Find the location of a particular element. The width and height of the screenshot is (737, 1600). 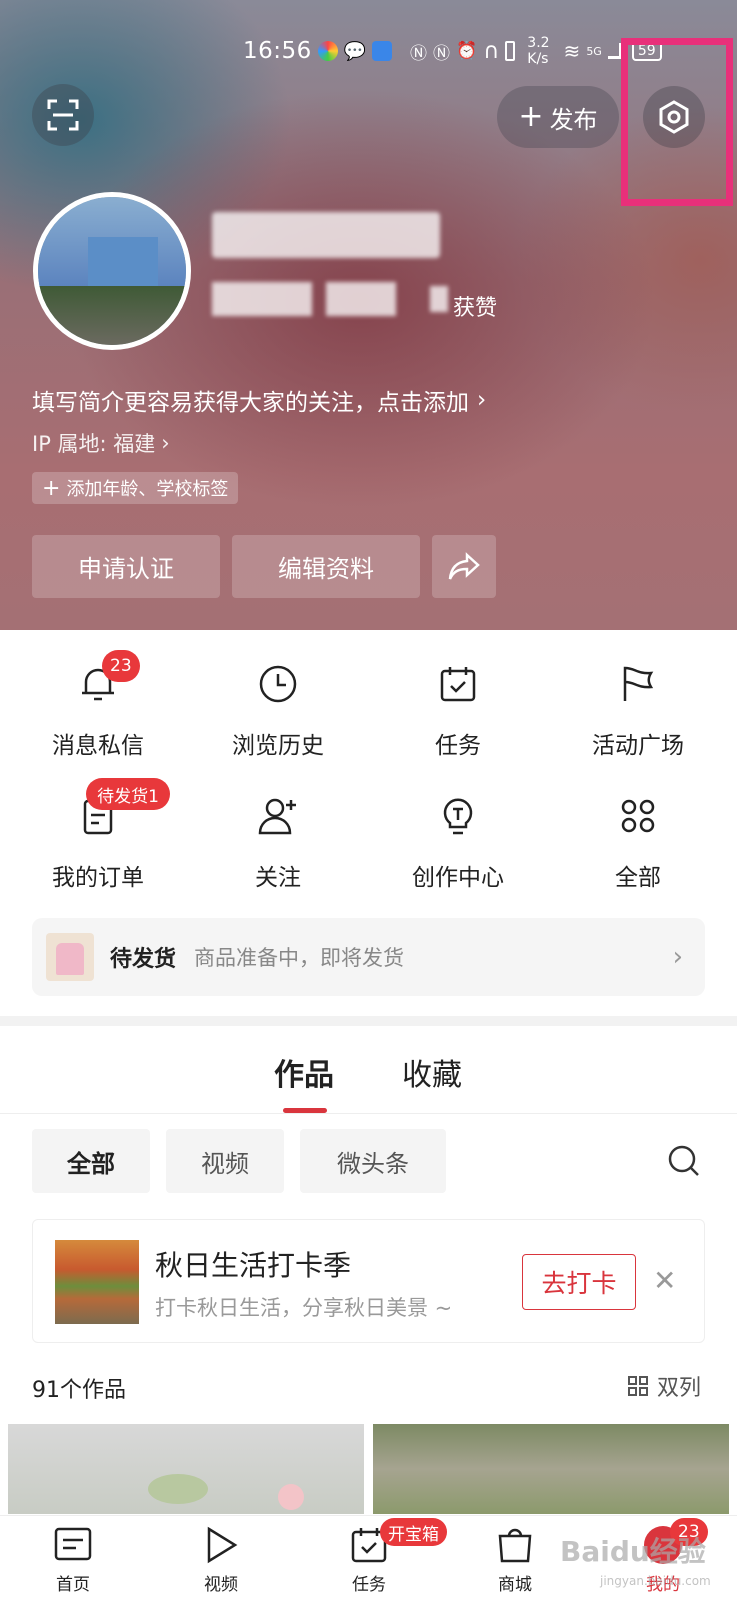

filter-all: 全部 is located at coordinates (91, 1161).